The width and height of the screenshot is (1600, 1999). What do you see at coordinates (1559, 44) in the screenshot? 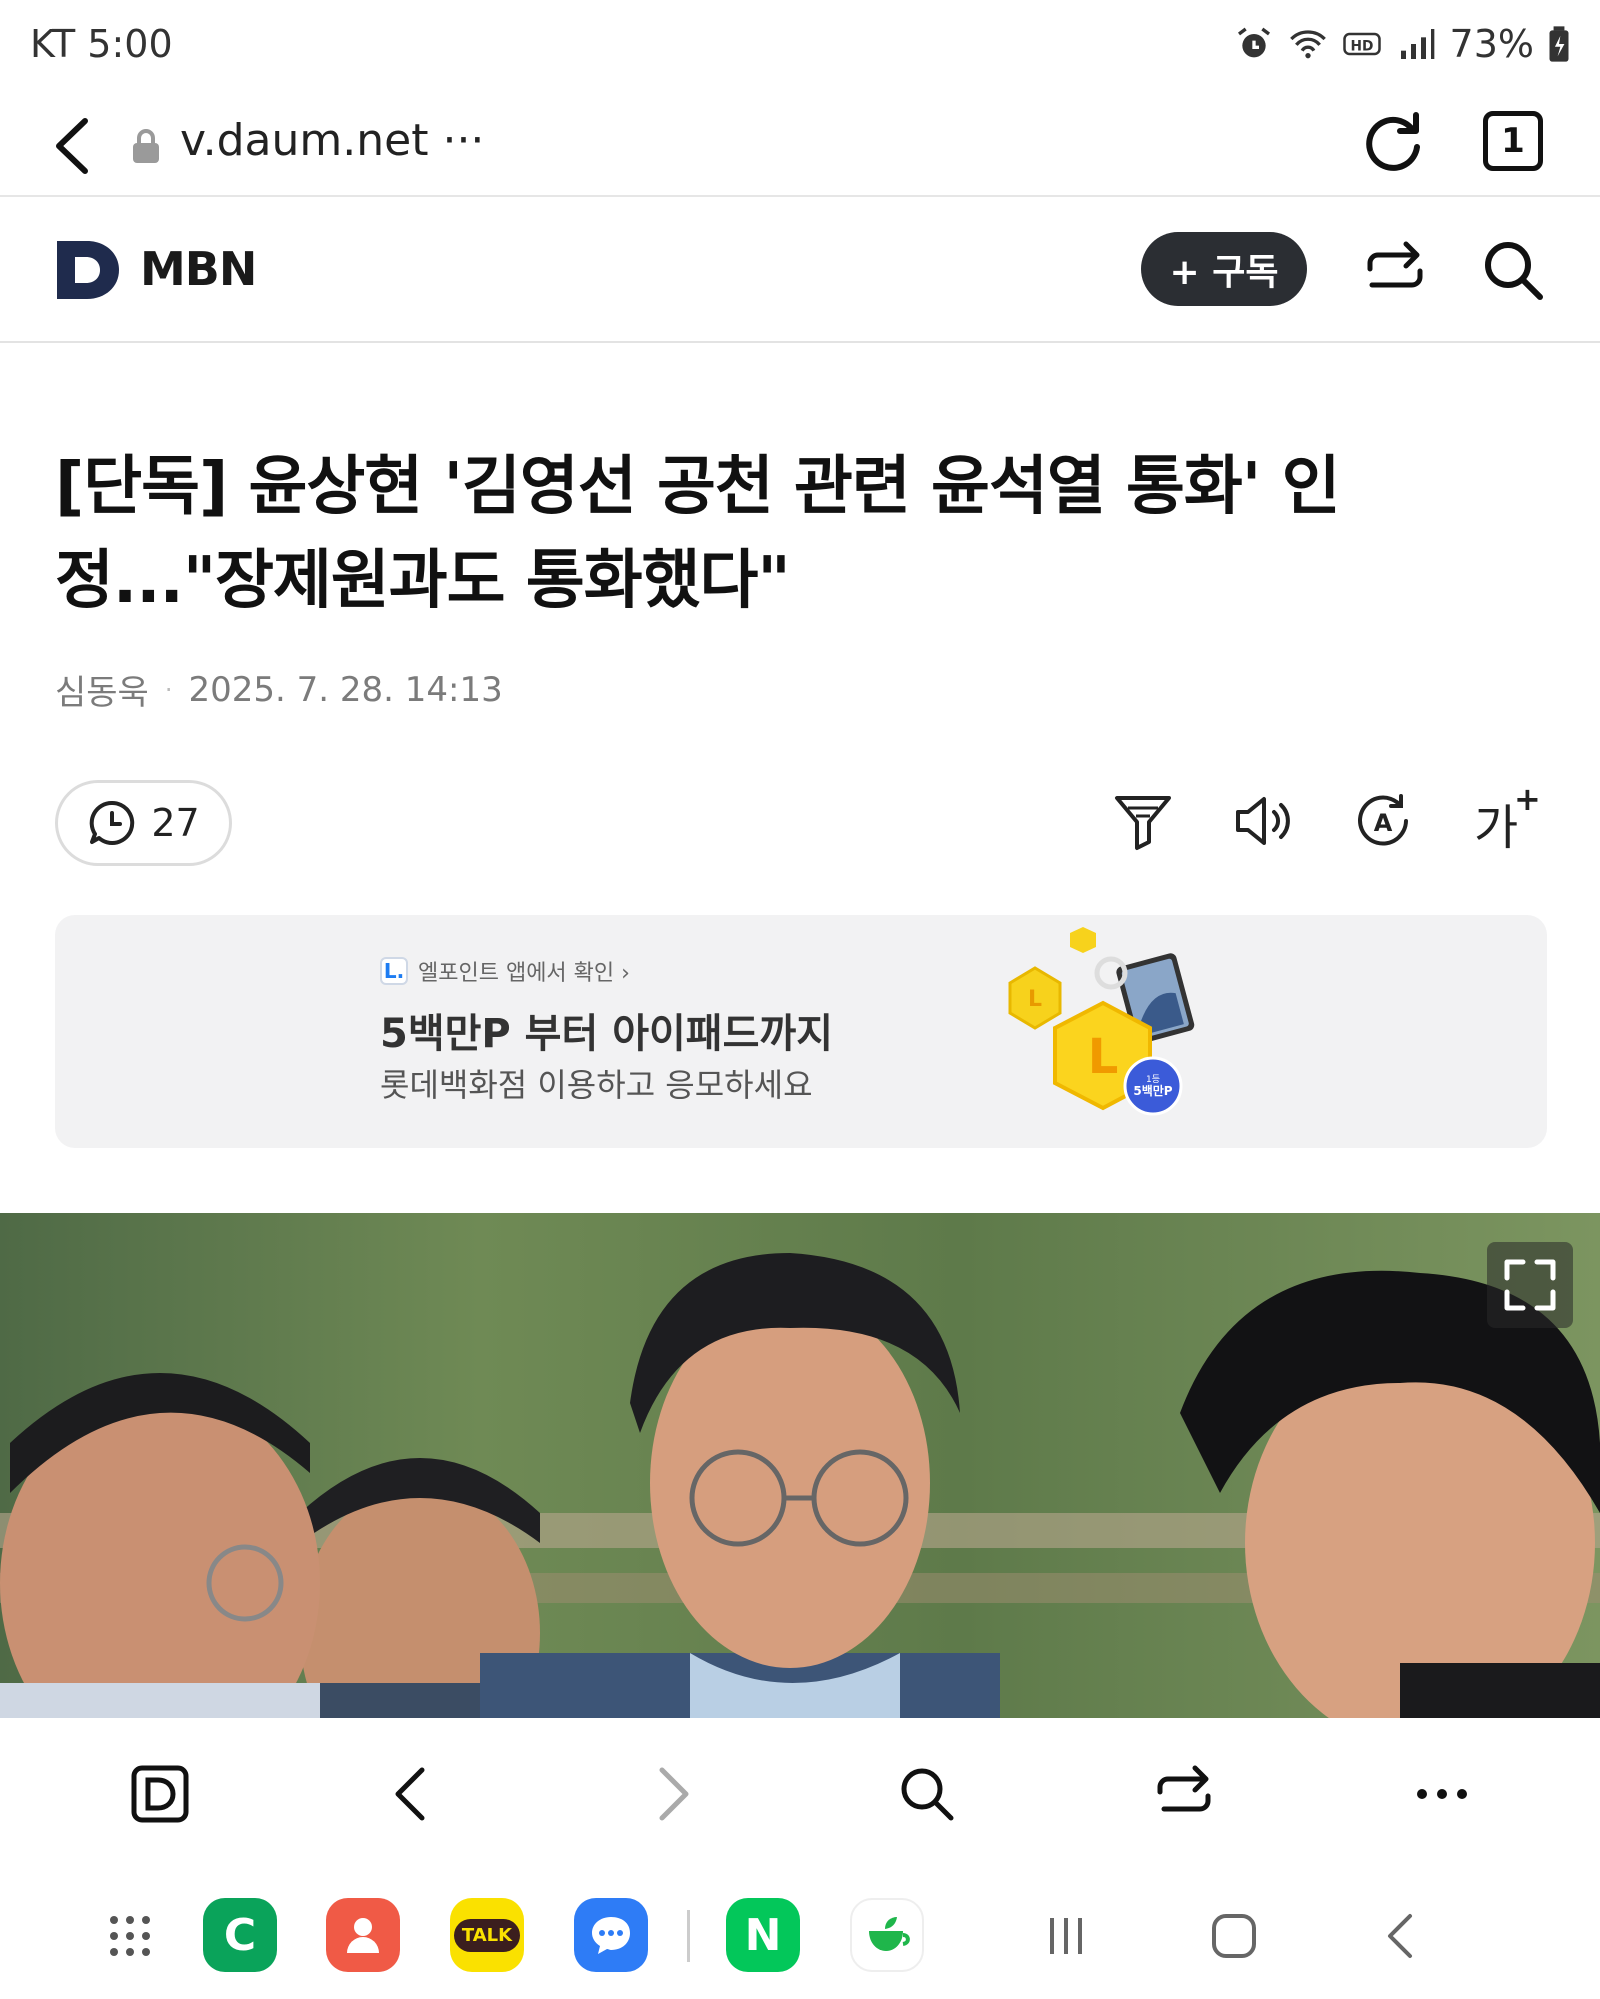
I see `battery-icon` at bounding box center [1559, 44].